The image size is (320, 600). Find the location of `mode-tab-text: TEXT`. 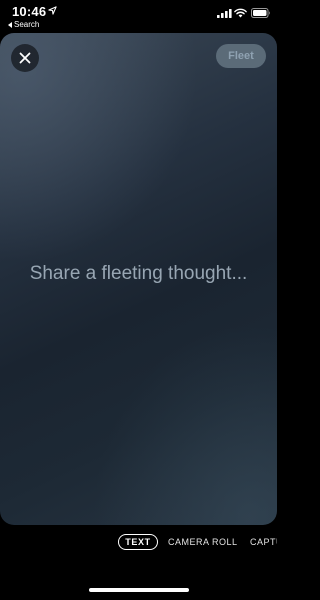

mode-tab-text: TEXT is located at coordinates (138, 542).